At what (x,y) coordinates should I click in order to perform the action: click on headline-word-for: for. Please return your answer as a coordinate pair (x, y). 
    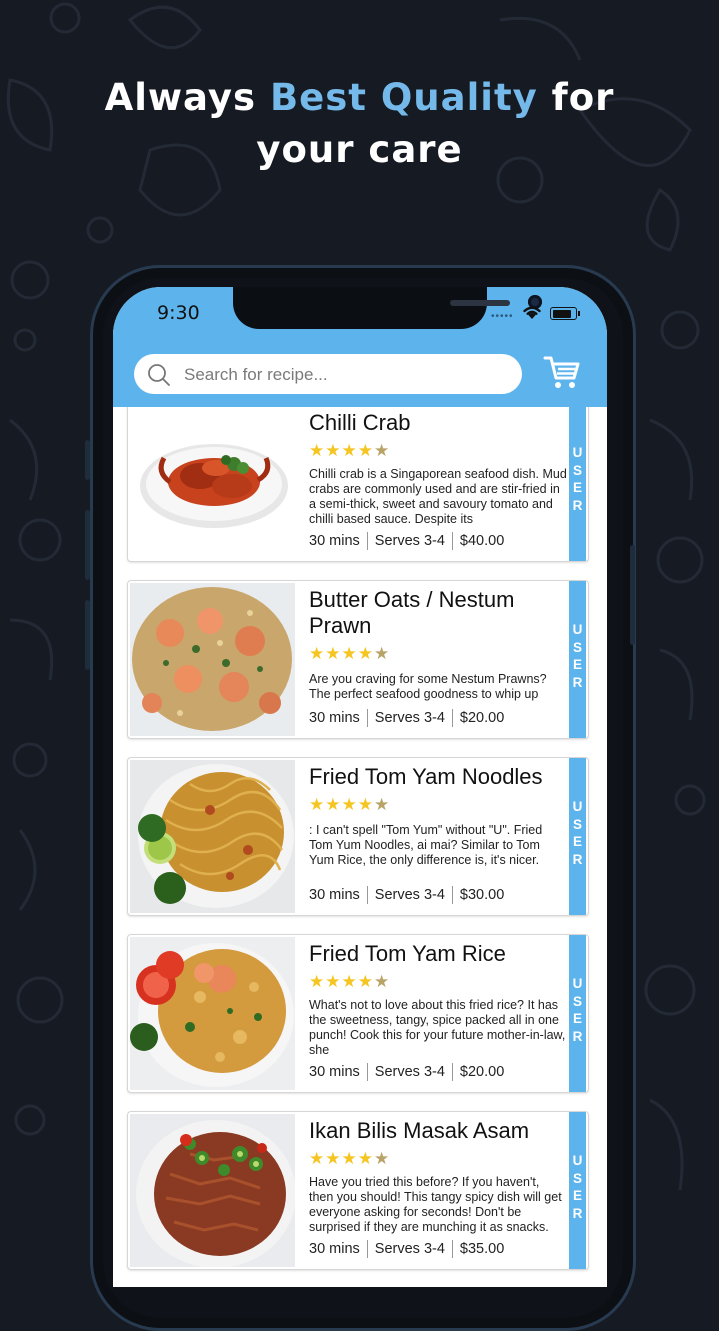
    Looking at the image, I should click on (583, 97).